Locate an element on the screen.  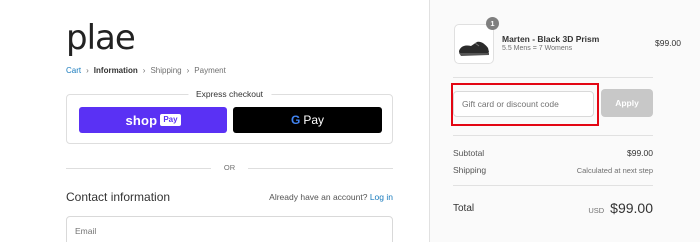
shop-pay-button: shop Pay is located at coordinates (153, 120).